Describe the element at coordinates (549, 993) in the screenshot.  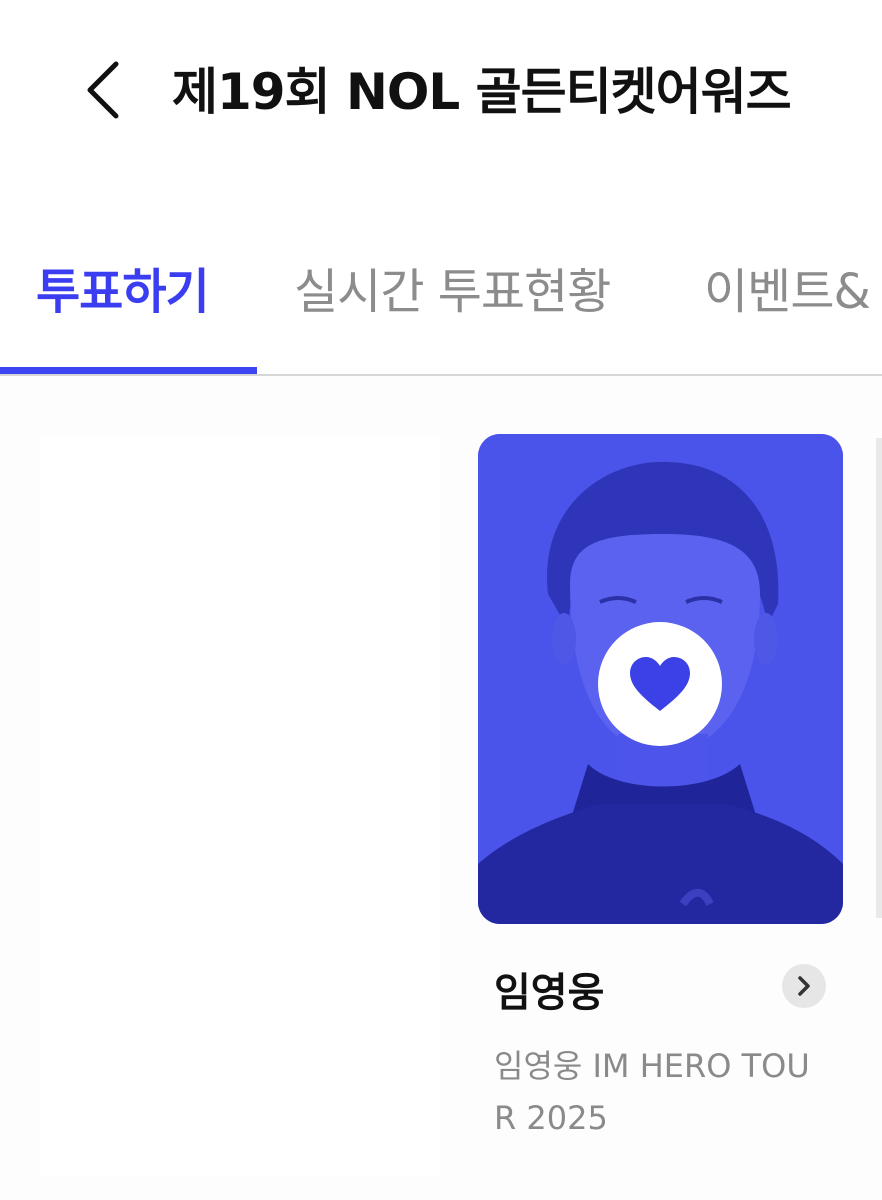
I see `artist-name: 임영웅` at that location.